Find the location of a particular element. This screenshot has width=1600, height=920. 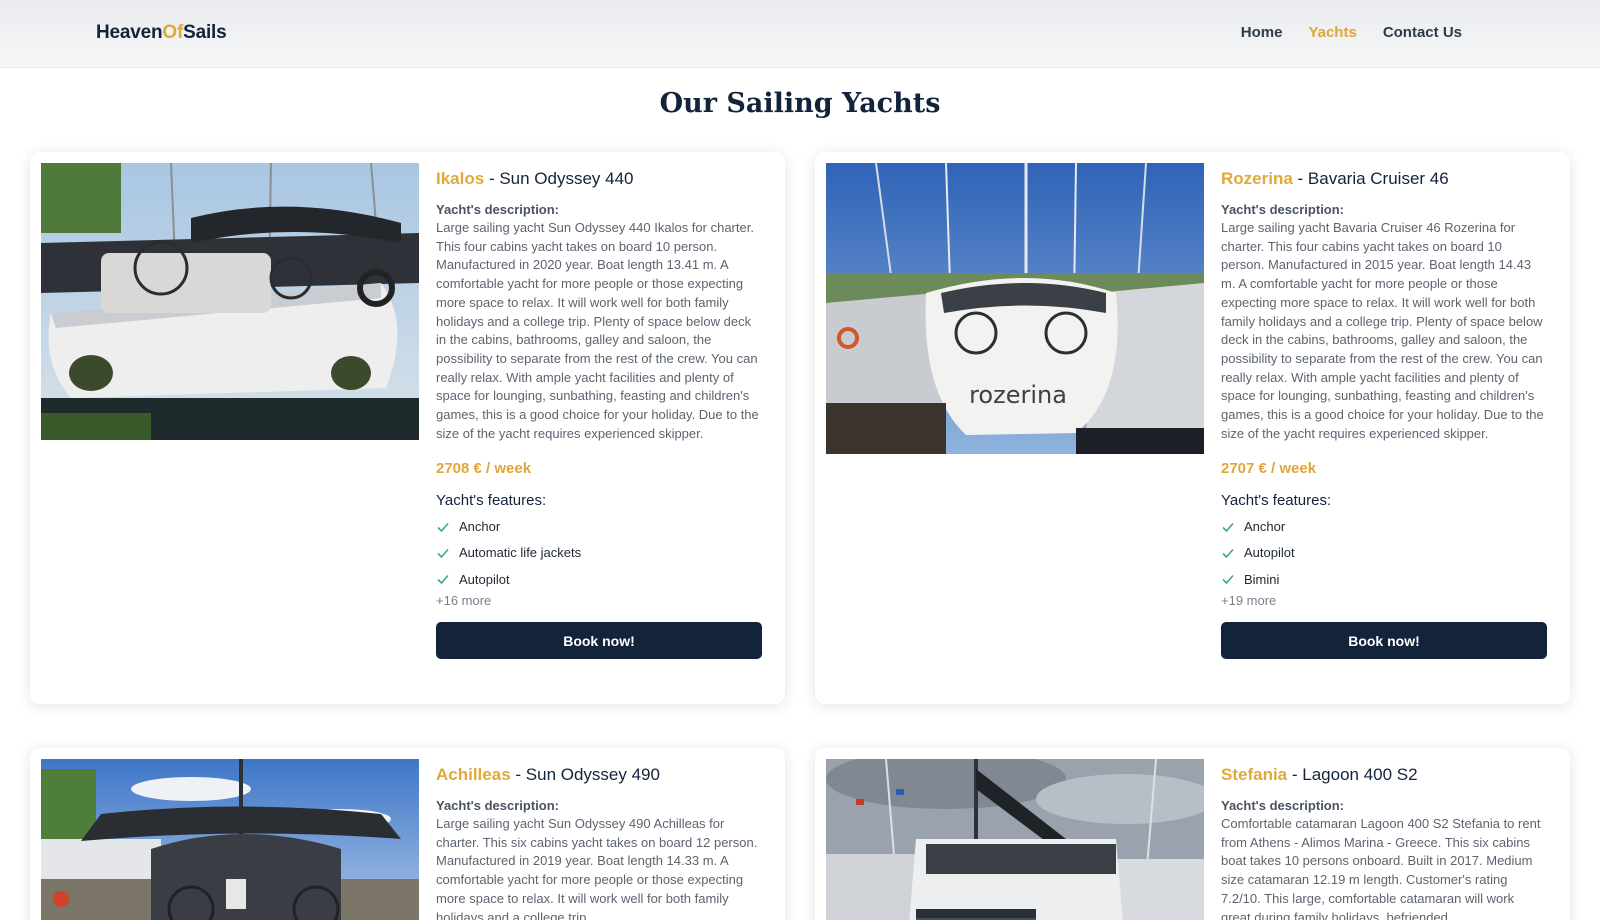

yacht-title: Rozerina - Bavaria Cruiser 46 is located at coordinates (1384, 179).